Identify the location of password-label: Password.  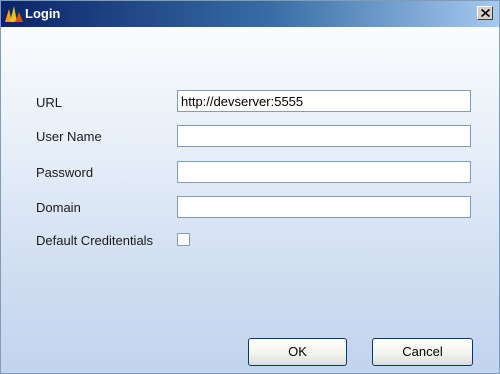
(65, 172).